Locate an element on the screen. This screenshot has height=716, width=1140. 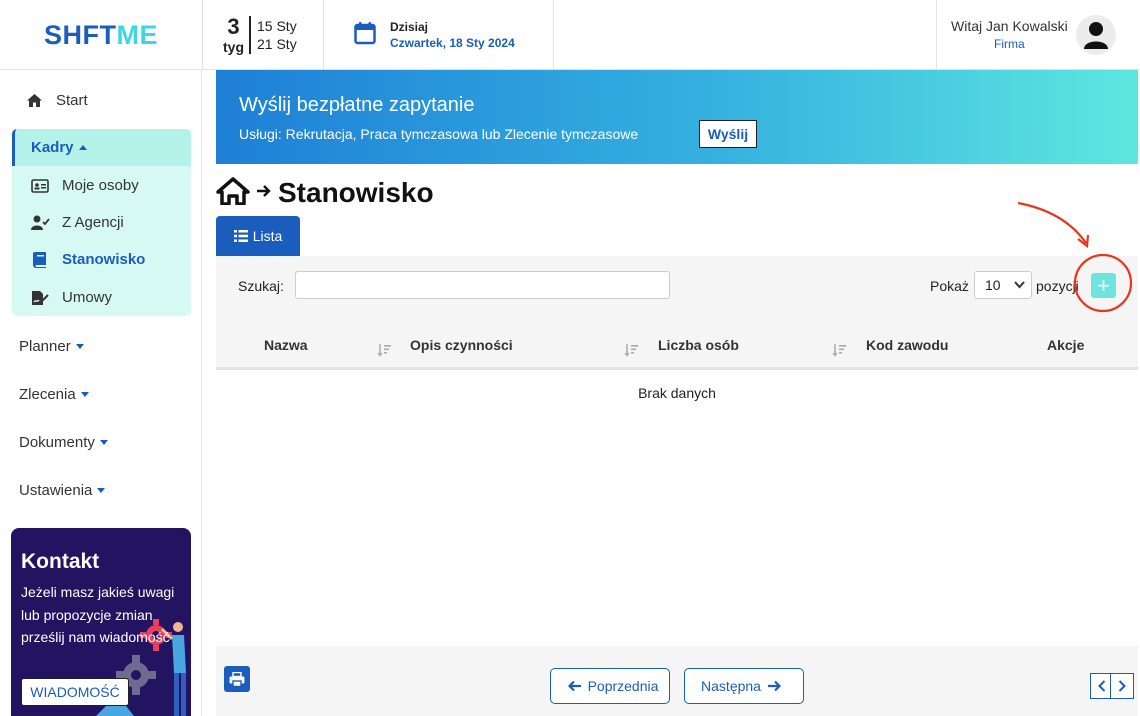
scroll-right-button is located at coordinates (1122, 686).